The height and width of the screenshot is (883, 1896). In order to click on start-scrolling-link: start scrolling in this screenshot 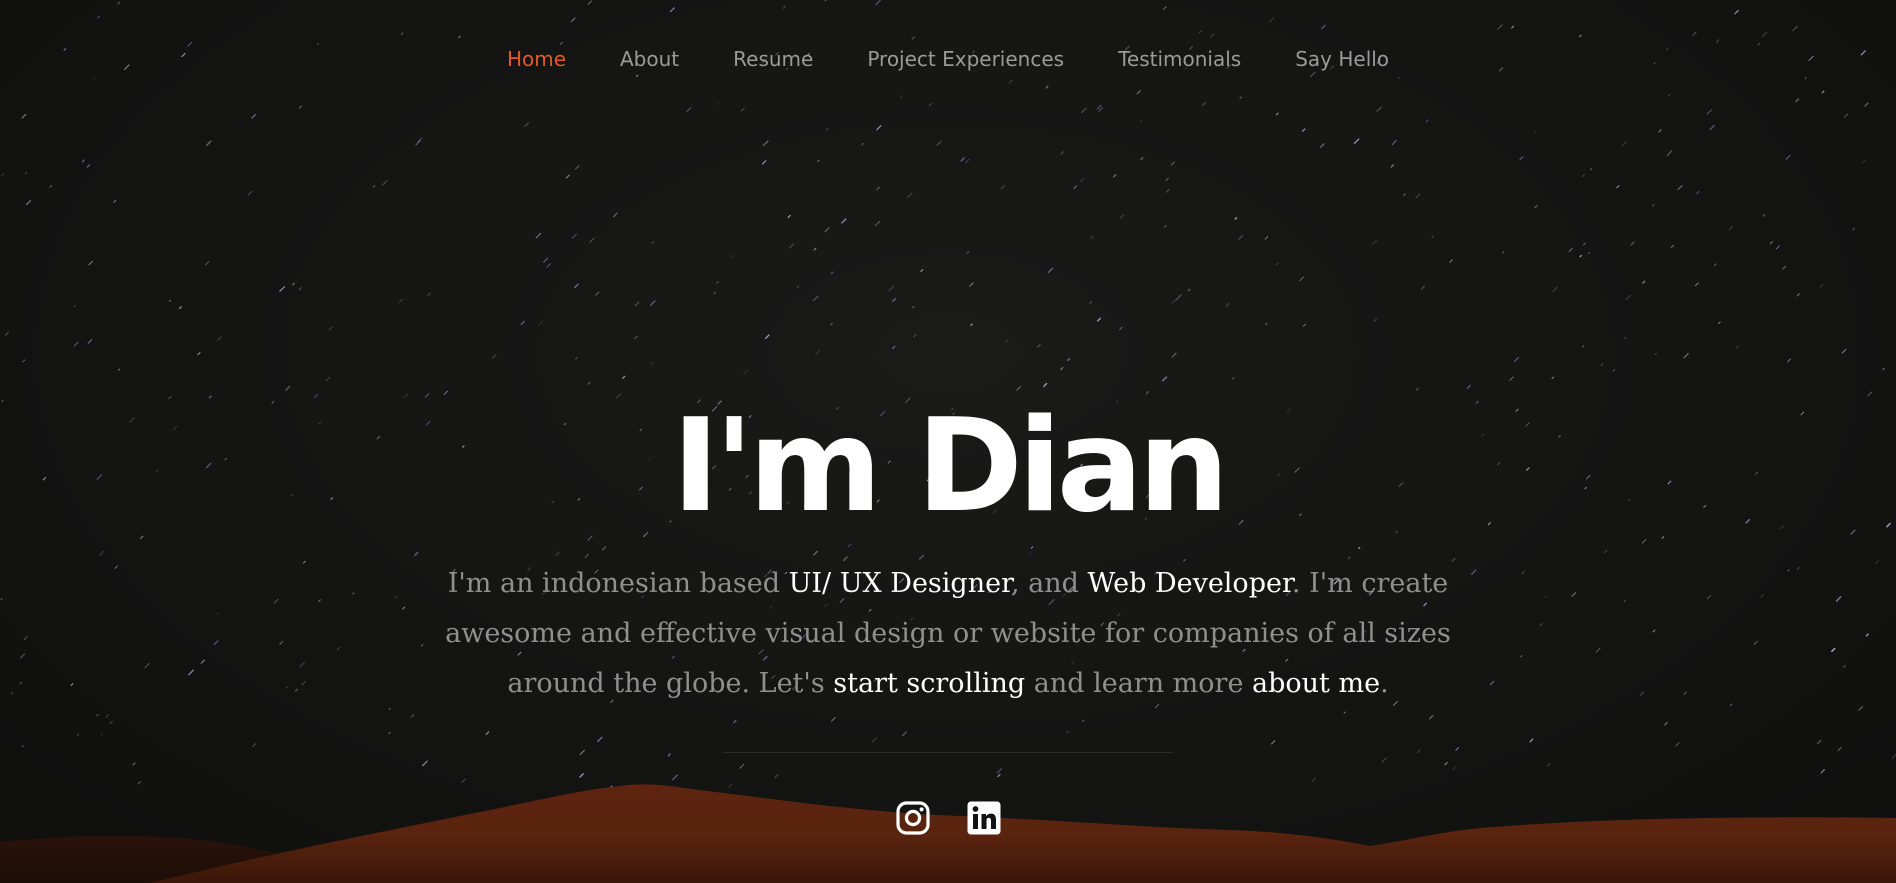, I will do `click(929, 683)`.